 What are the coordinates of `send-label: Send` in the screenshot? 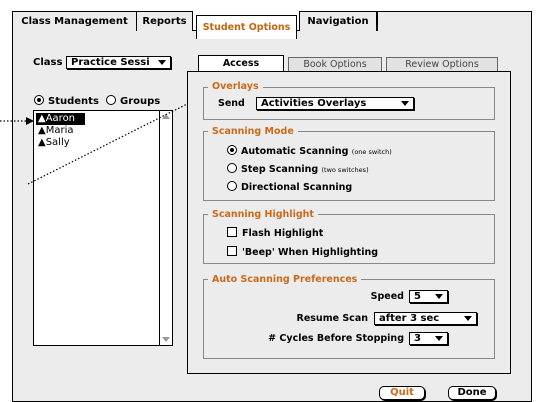 It's located at (231, 103).